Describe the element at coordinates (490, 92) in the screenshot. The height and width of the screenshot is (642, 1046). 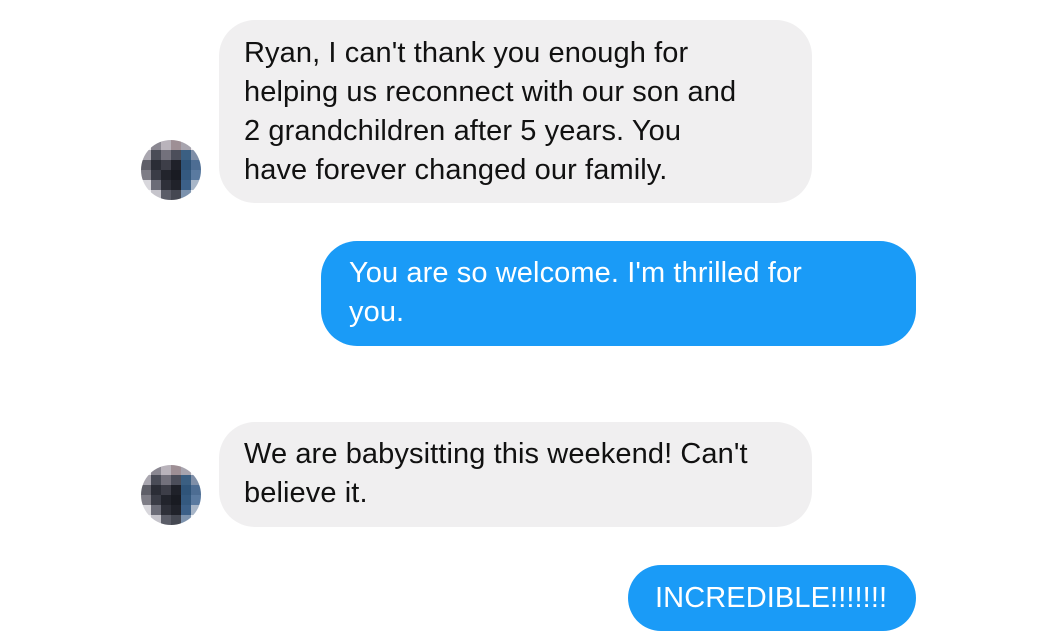
I see `message-text-line: helping us reconnect with our son and` at that location.